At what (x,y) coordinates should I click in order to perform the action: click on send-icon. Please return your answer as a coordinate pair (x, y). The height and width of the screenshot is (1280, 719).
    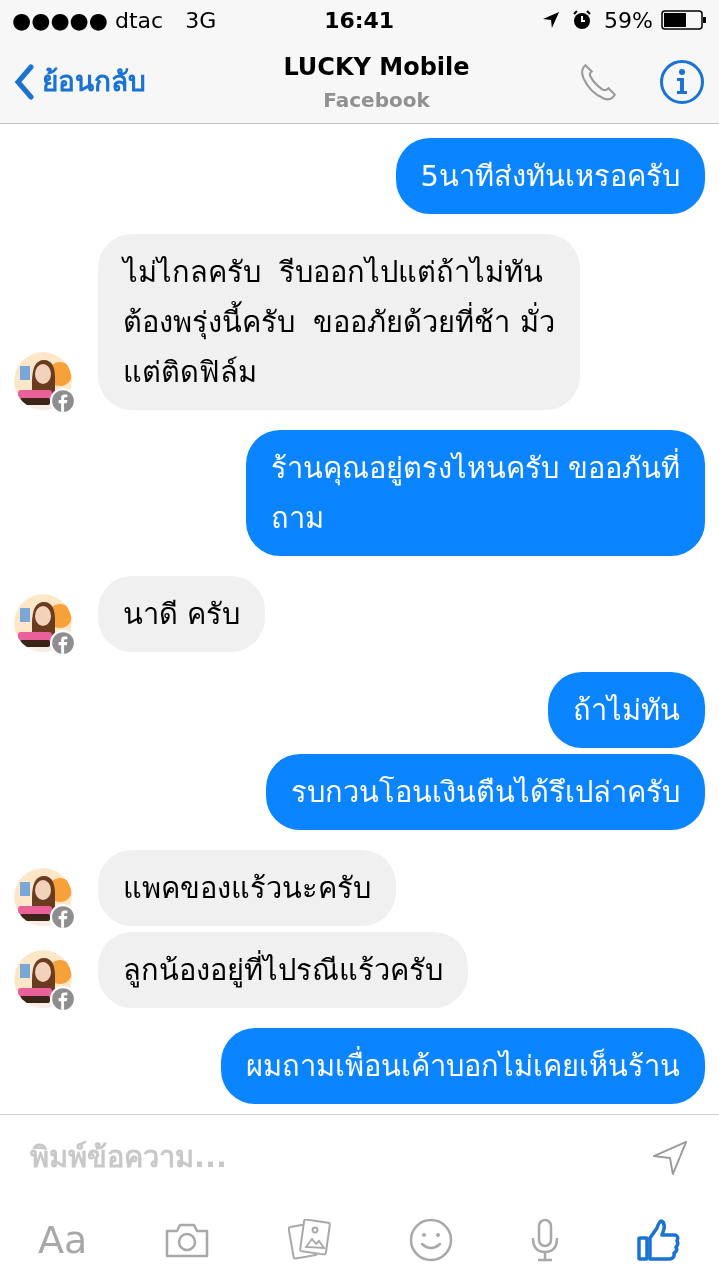
    Looking at the image, I should click on (670, 1157).